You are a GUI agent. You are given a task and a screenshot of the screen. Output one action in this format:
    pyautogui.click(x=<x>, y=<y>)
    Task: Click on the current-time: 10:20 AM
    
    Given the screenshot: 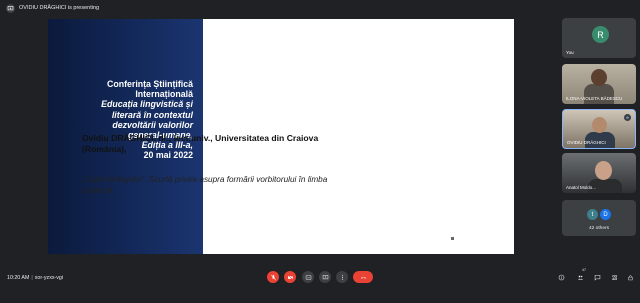 What is the action you would take?
    pyautogui.click(x=18, y=278)
    